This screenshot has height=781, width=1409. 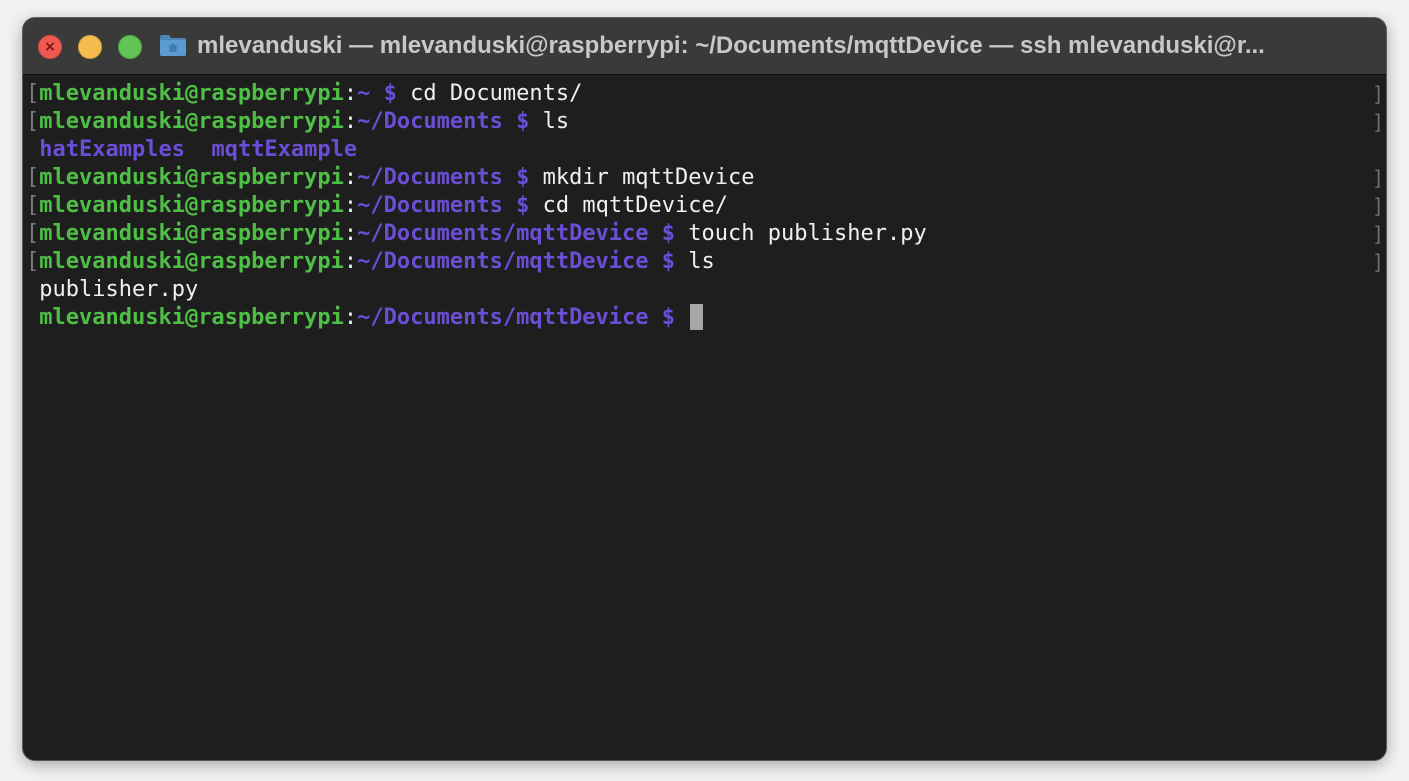 I want to click on minimize-button, so click(x=90, y=47).